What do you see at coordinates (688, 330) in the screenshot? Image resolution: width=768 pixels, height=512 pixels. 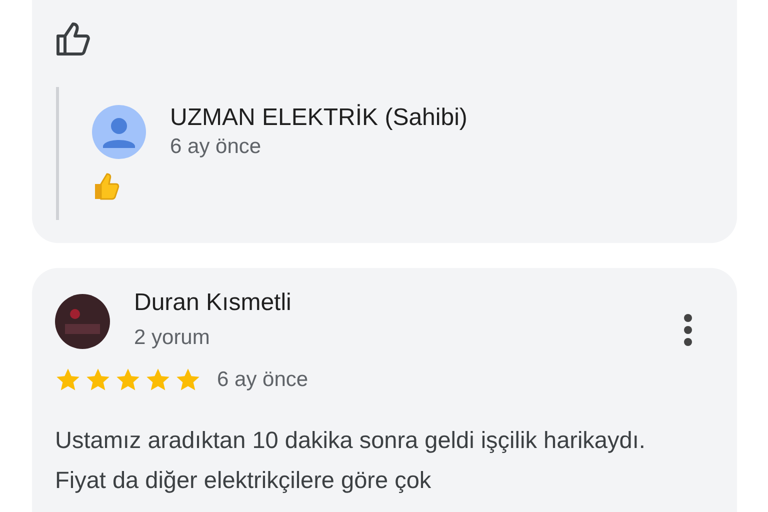 I see `more-options-icon` at bounding box center [688, 330].